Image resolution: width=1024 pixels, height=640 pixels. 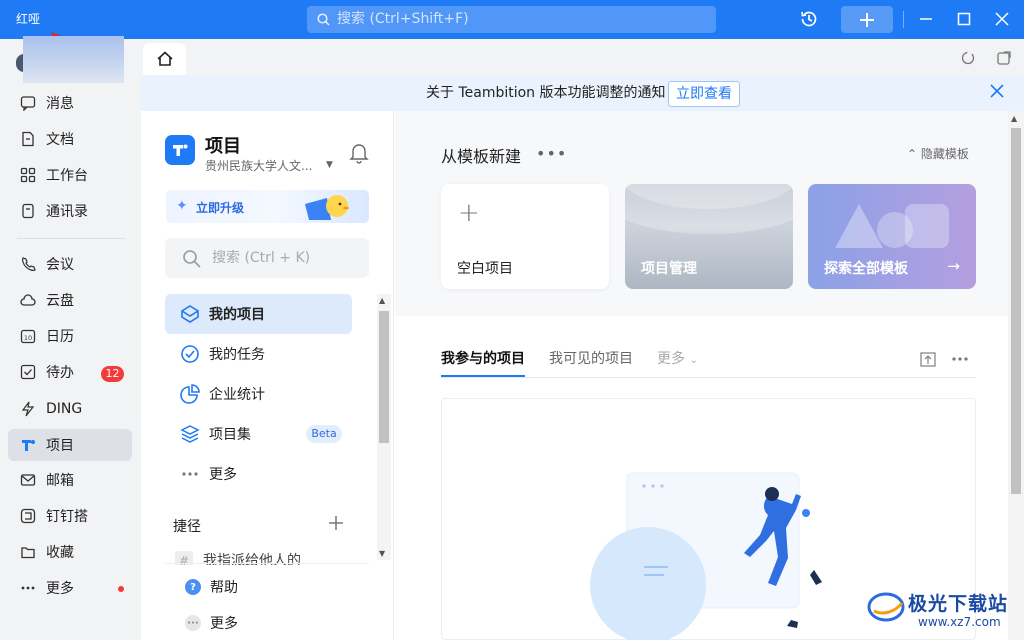 I want to click on chevron-down-icon: ▼, so click(x=329, y=165).